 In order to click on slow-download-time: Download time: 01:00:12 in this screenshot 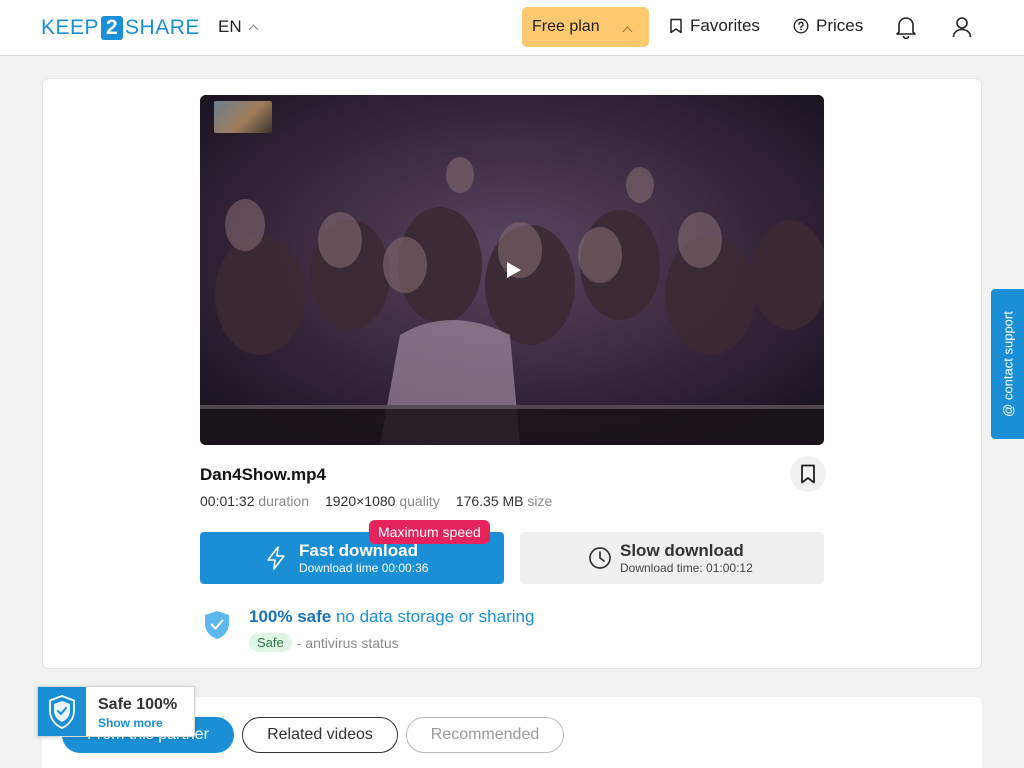, I will do `click(686, 568)`.